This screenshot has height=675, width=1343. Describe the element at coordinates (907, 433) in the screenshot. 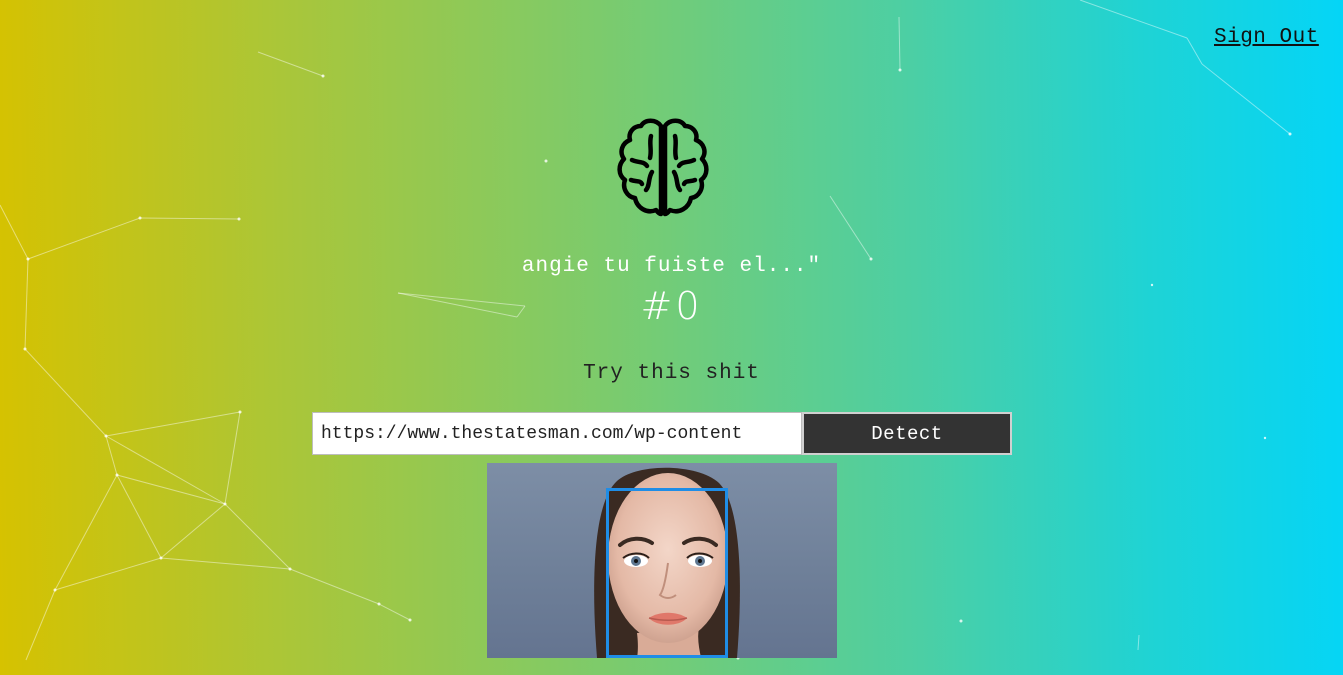

I see `detect-button: Detect` at that location.